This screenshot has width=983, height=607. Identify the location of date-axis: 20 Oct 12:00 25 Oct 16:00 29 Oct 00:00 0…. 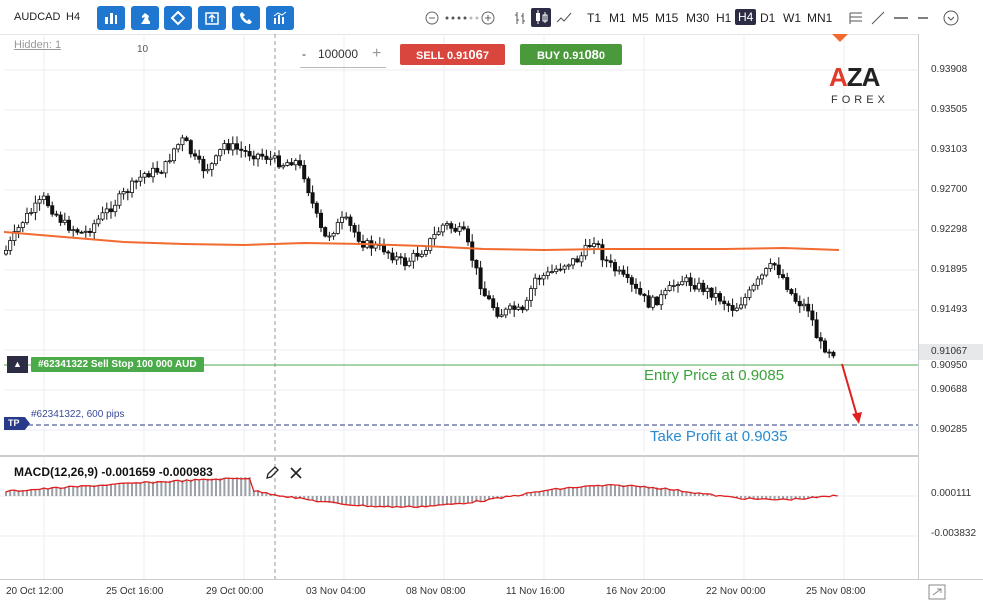
(491, 593).